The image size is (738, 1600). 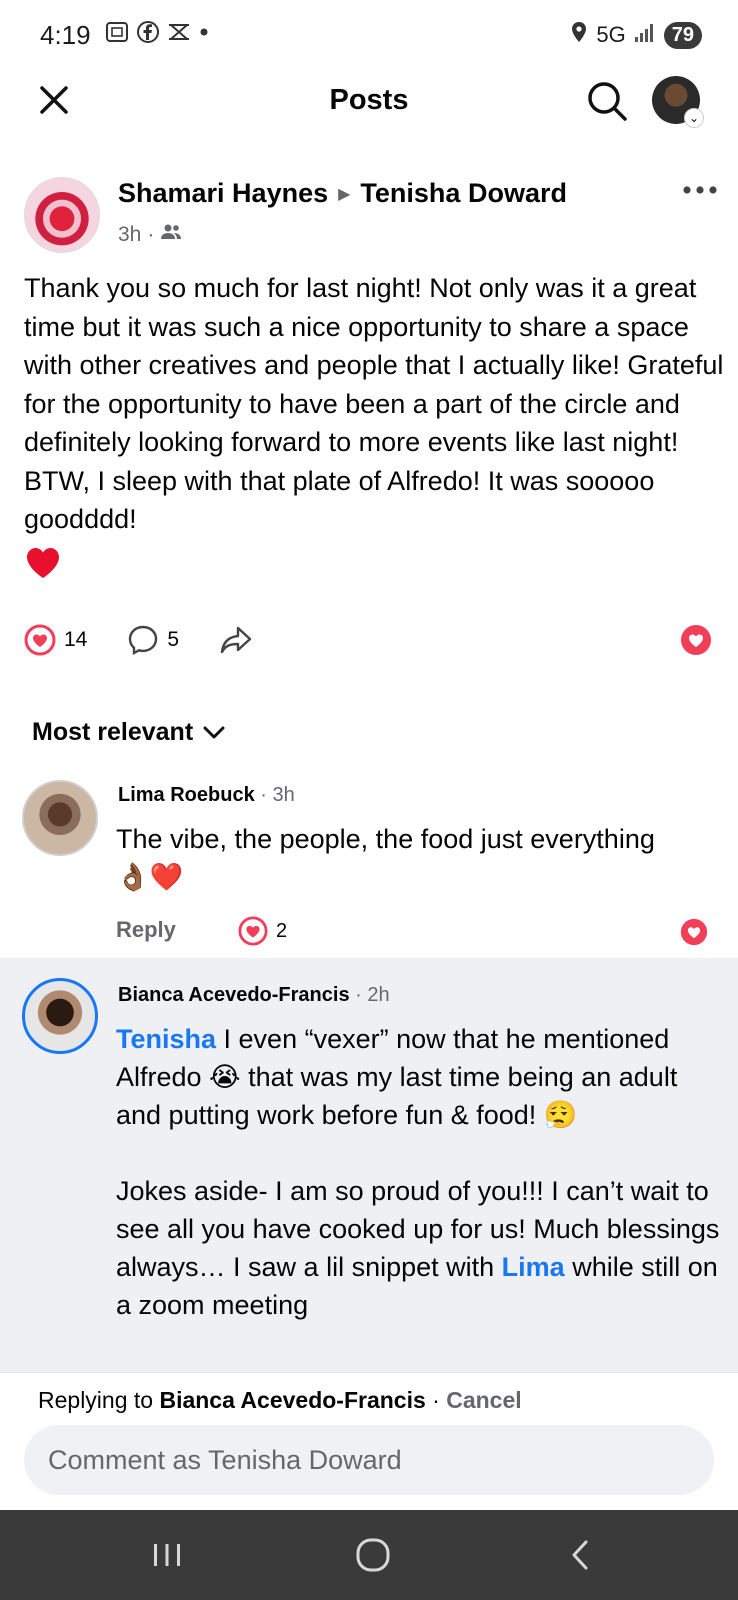 I want to click on comments-button: 5, so click(x=153, y=640).